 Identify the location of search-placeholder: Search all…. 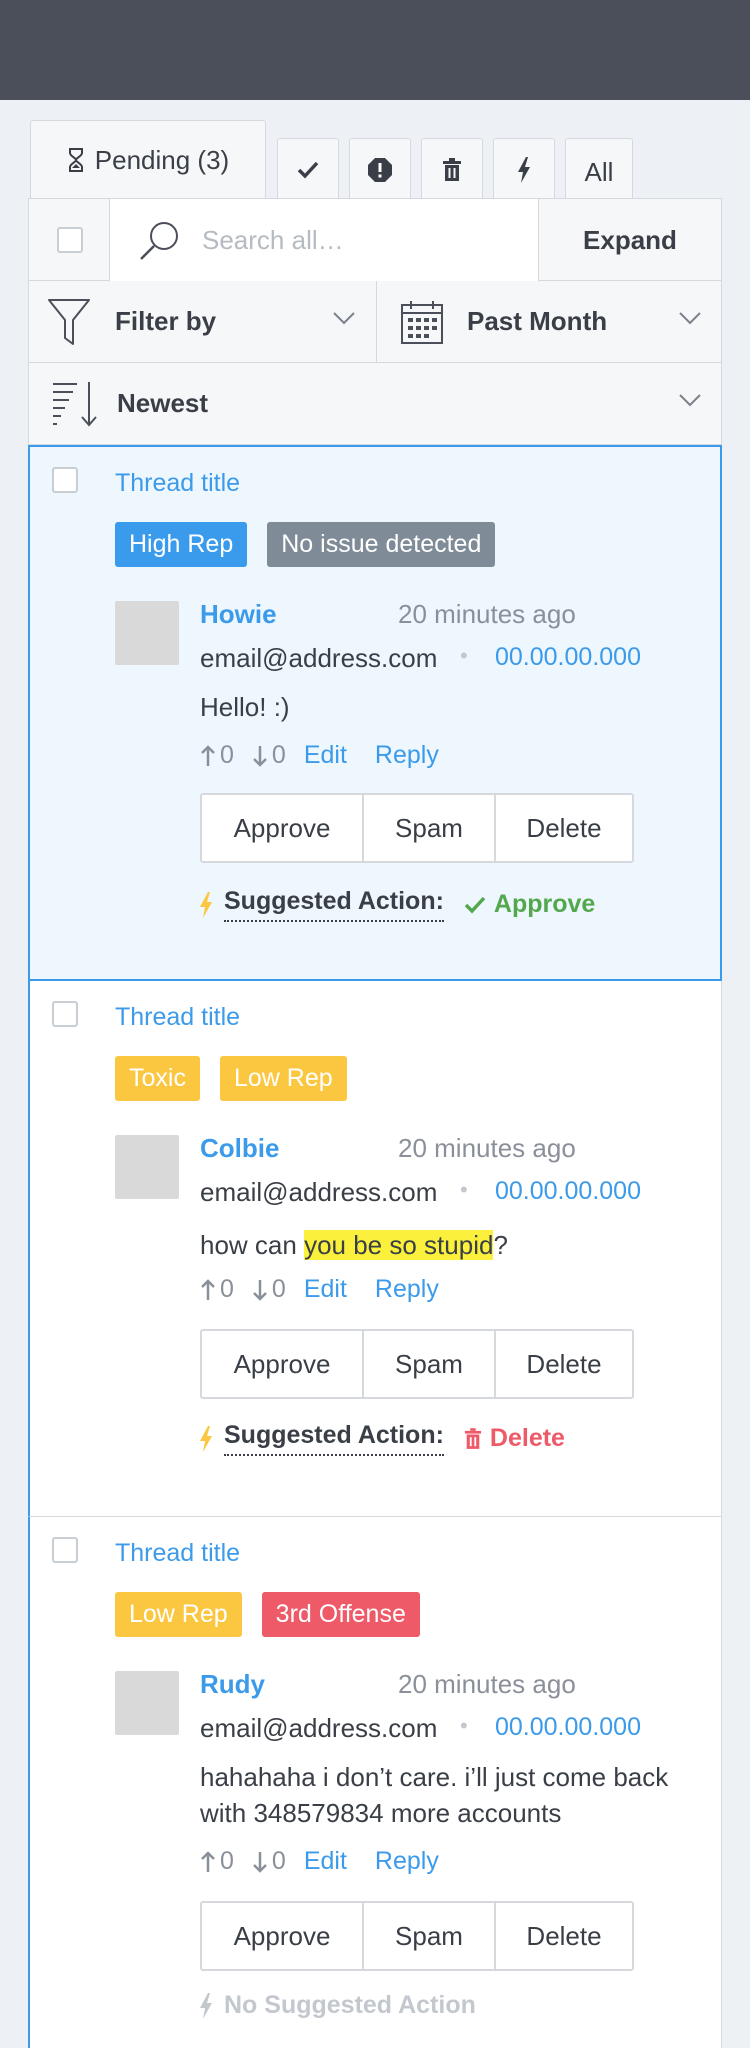
(273, 239).